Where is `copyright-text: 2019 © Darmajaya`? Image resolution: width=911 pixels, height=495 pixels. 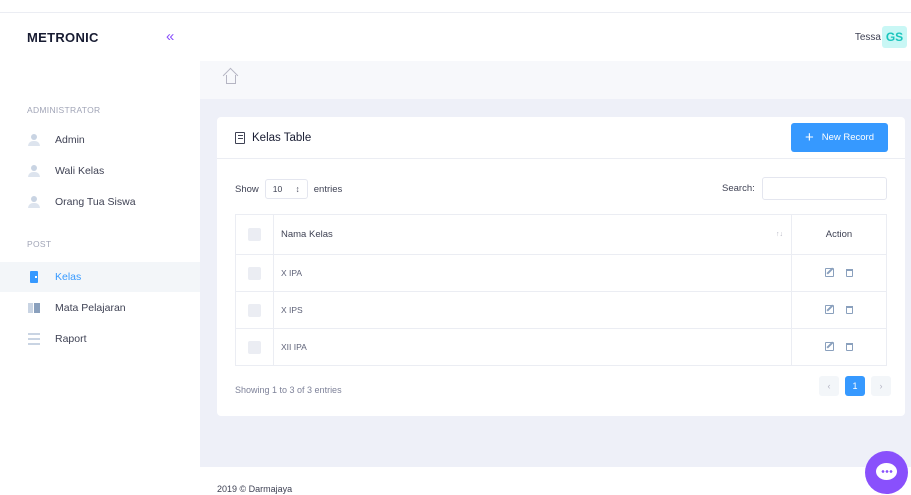 copyright-text: 2019 © Darmajaya is located at coordinates (255, 489).